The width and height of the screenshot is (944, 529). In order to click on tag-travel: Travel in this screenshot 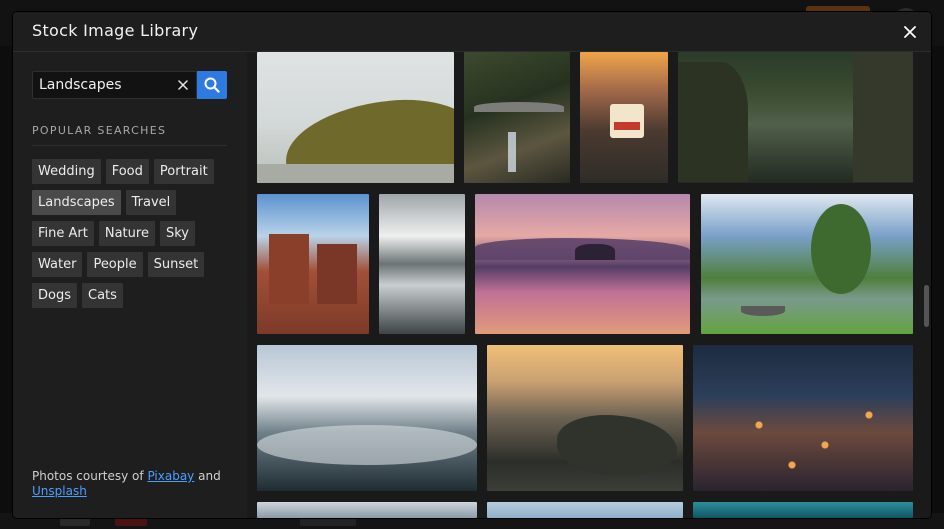, I will do `click(151, 202)`.